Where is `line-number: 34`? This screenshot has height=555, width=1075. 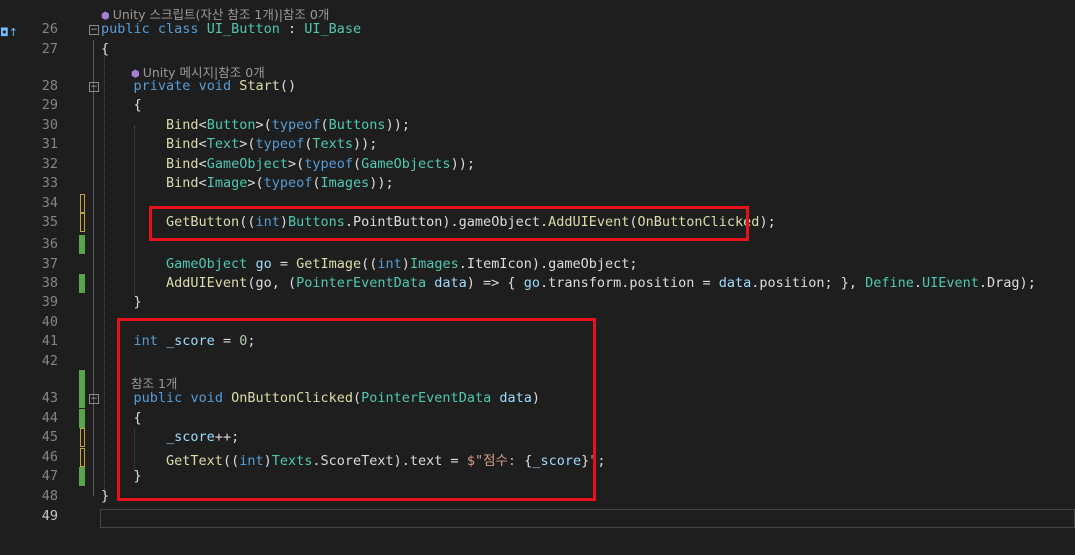
line-number: 34 is located at coordinates (49, 203).